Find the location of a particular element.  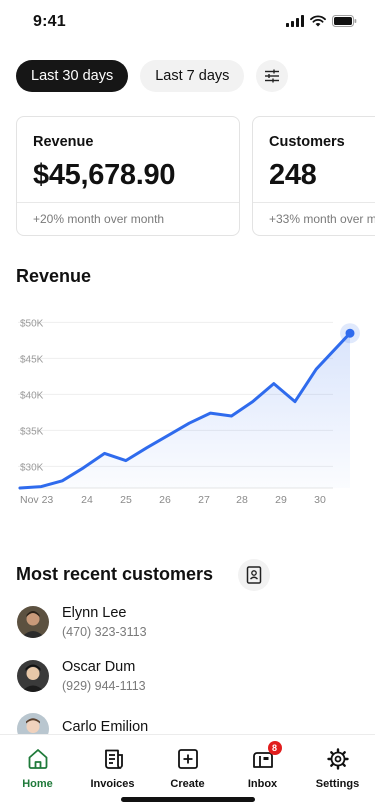

y-tick-label: $45K is located at coordinates (32, 359).